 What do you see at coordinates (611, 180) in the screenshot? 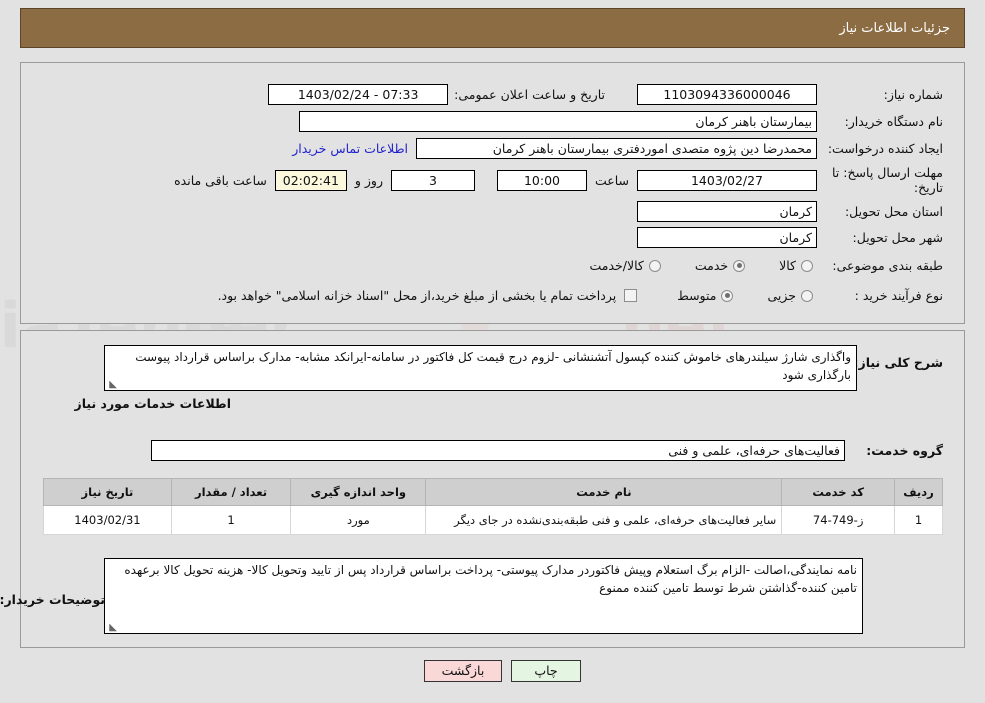
I see `hour-label: ساعت` at bounding box center [611, 180].